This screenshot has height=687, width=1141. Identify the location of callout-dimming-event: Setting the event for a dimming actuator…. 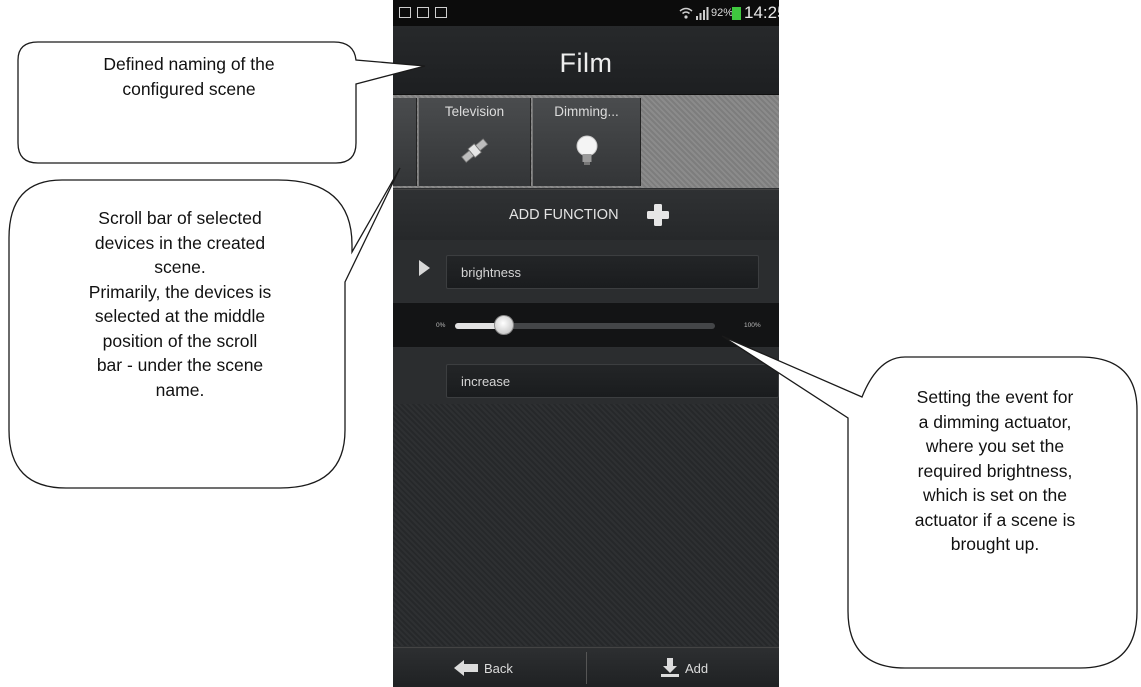
(995, 470).